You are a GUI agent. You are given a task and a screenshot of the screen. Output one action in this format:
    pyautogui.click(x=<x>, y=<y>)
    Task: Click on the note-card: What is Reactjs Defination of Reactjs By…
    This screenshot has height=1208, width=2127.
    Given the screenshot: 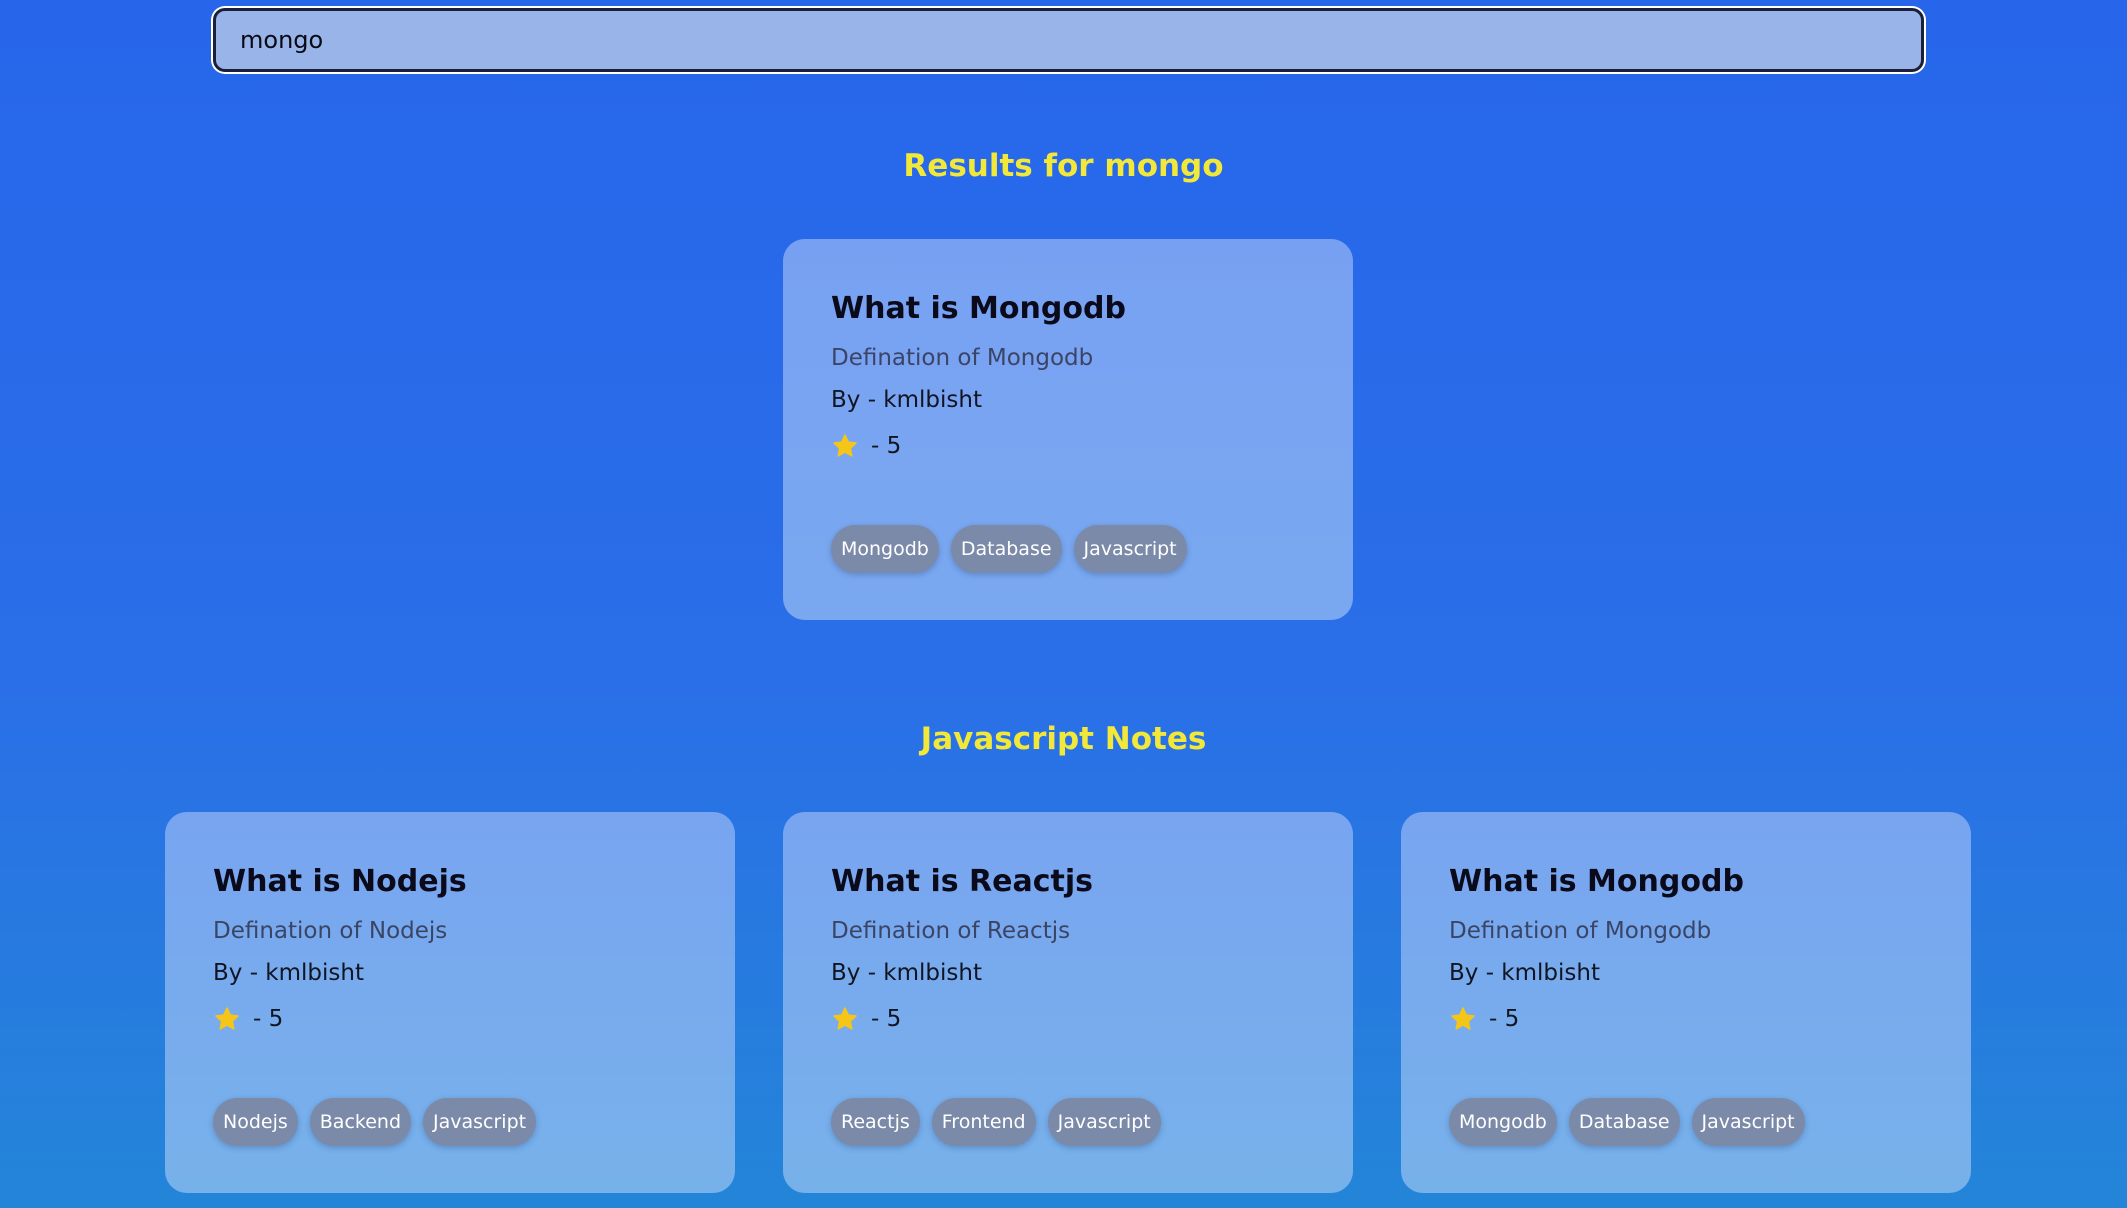 What is the action you would take?
    pyautogui.click(x=1068, y=1002)
    